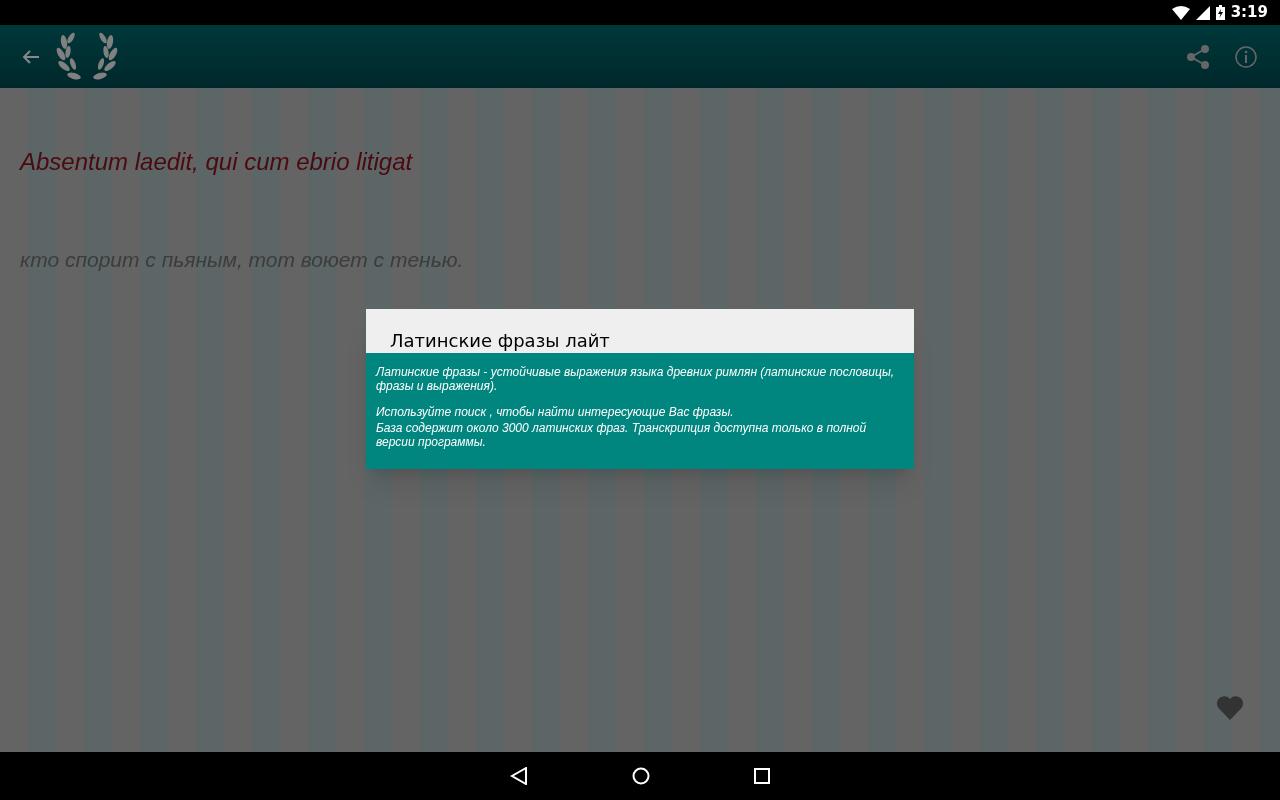 This screenshot has width=1280, height=800. I want to click on status-time: 3:19, so click(1249, 13).